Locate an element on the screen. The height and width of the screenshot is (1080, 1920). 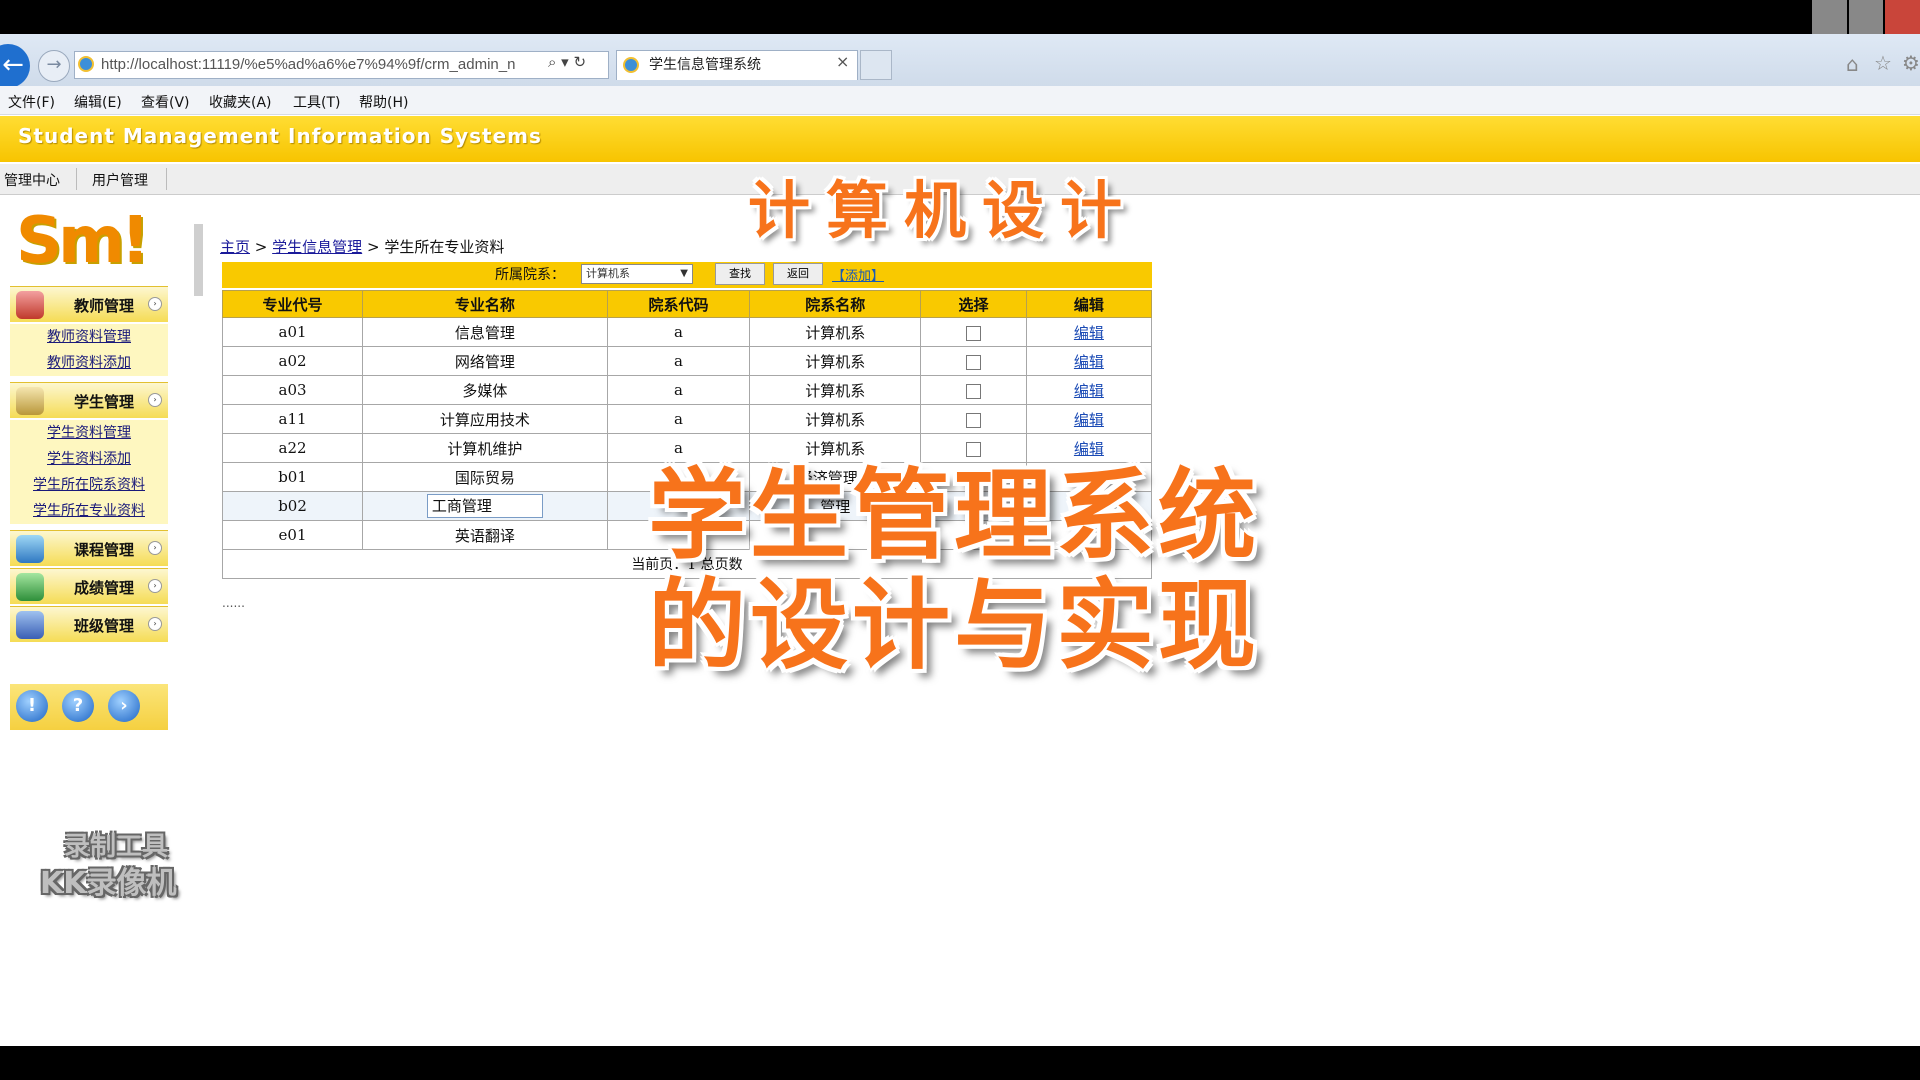
sidebar-section-teacher: 教师管理 › is located at coordinates (89, 304).